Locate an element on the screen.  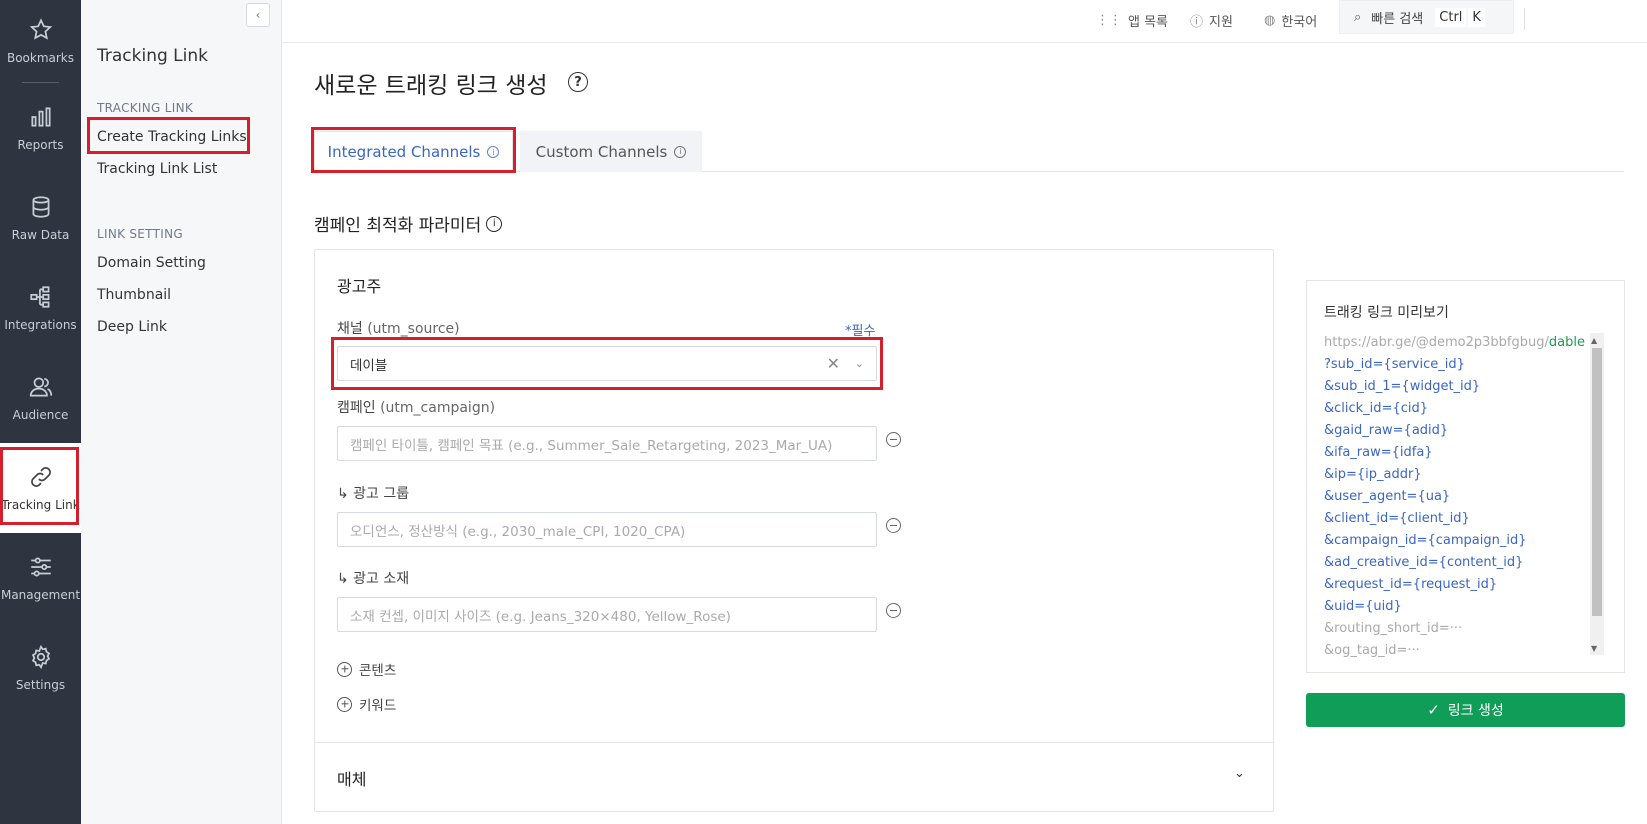
rail-item-audience: Audience is located at coordinates (40, 398).